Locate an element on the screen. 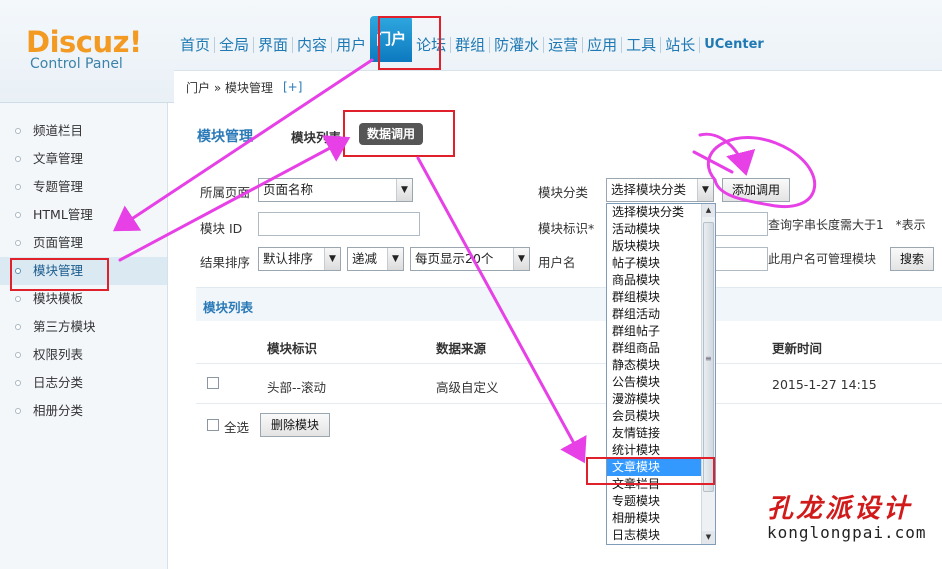 Image resolution: width=942 pixels, height=569 pixels. discuz-logo: Discuz! Control Panel is located at coordinates (84, 49).